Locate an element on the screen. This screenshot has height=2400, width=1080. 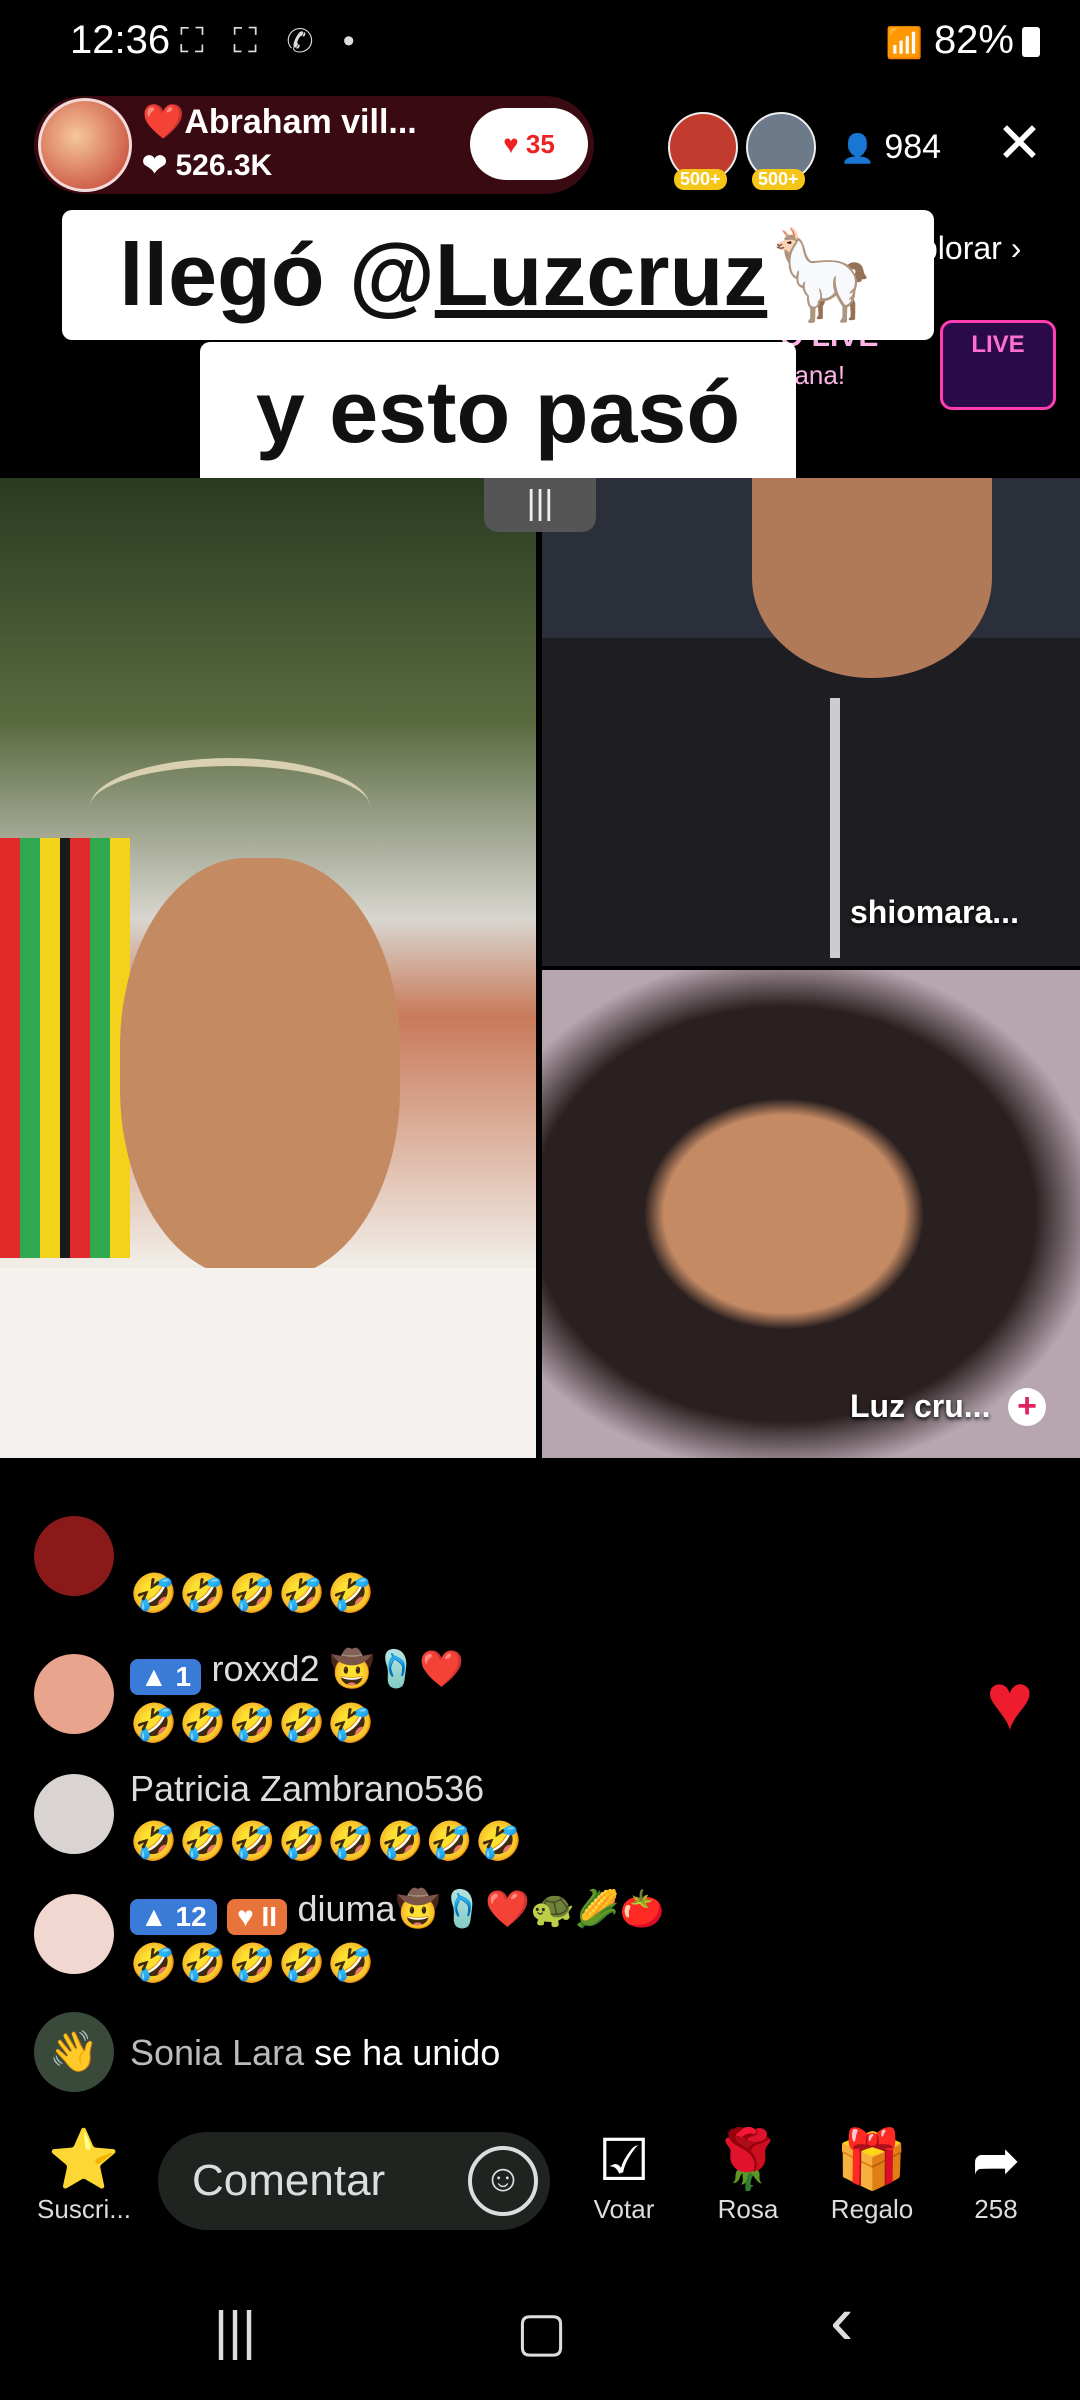
gift-icon: 🎁 is located at coordinates (872, 2159).